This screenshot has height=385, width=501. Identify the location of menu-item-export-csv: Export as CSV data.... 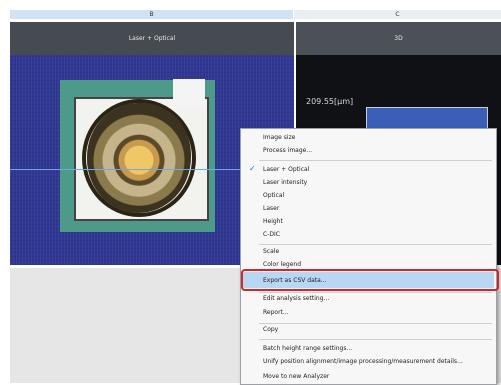
(295, 280).